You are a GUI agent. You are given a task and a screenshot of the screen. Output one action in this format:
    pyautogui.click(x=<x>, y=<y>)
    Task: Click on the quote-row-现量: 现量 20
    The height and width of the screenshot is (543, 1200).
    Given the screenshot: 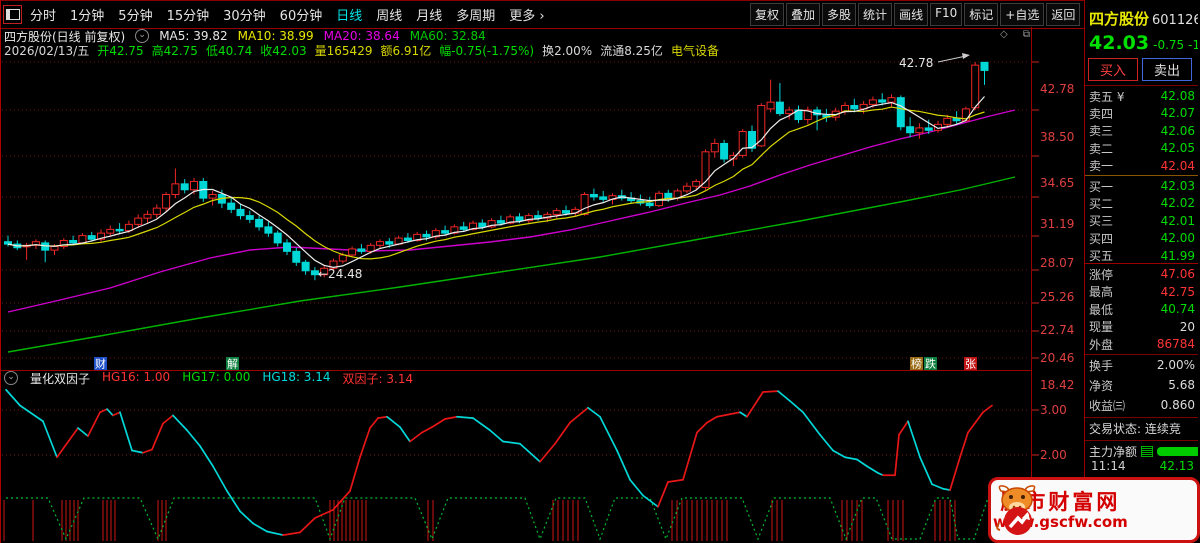 What is the action you would take?
    pyautogui.click(x=1142, y=327)
    